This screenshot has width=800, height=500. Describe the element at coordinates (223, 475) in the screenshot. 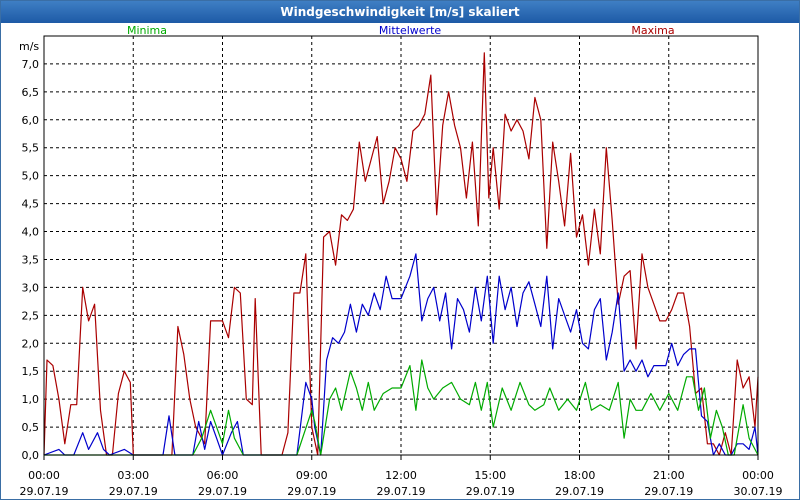

I see `x-tick-time: 06:00` at that location.